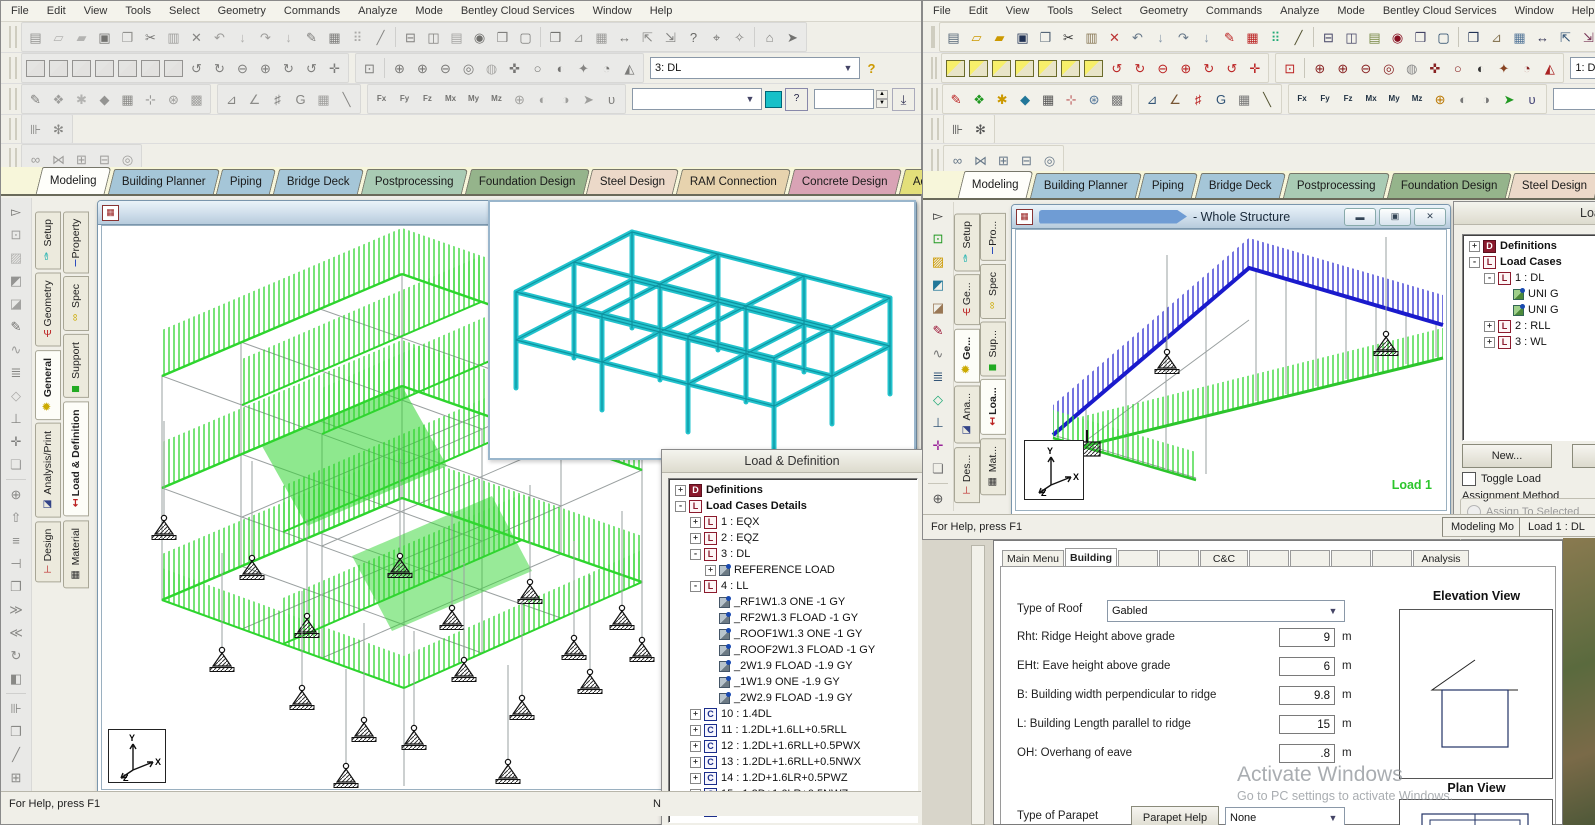  What do you see at coordinates (323, 99) in the screenshot?
I see `insert-grid-icon: ▦` at bounding box center [323, 99].